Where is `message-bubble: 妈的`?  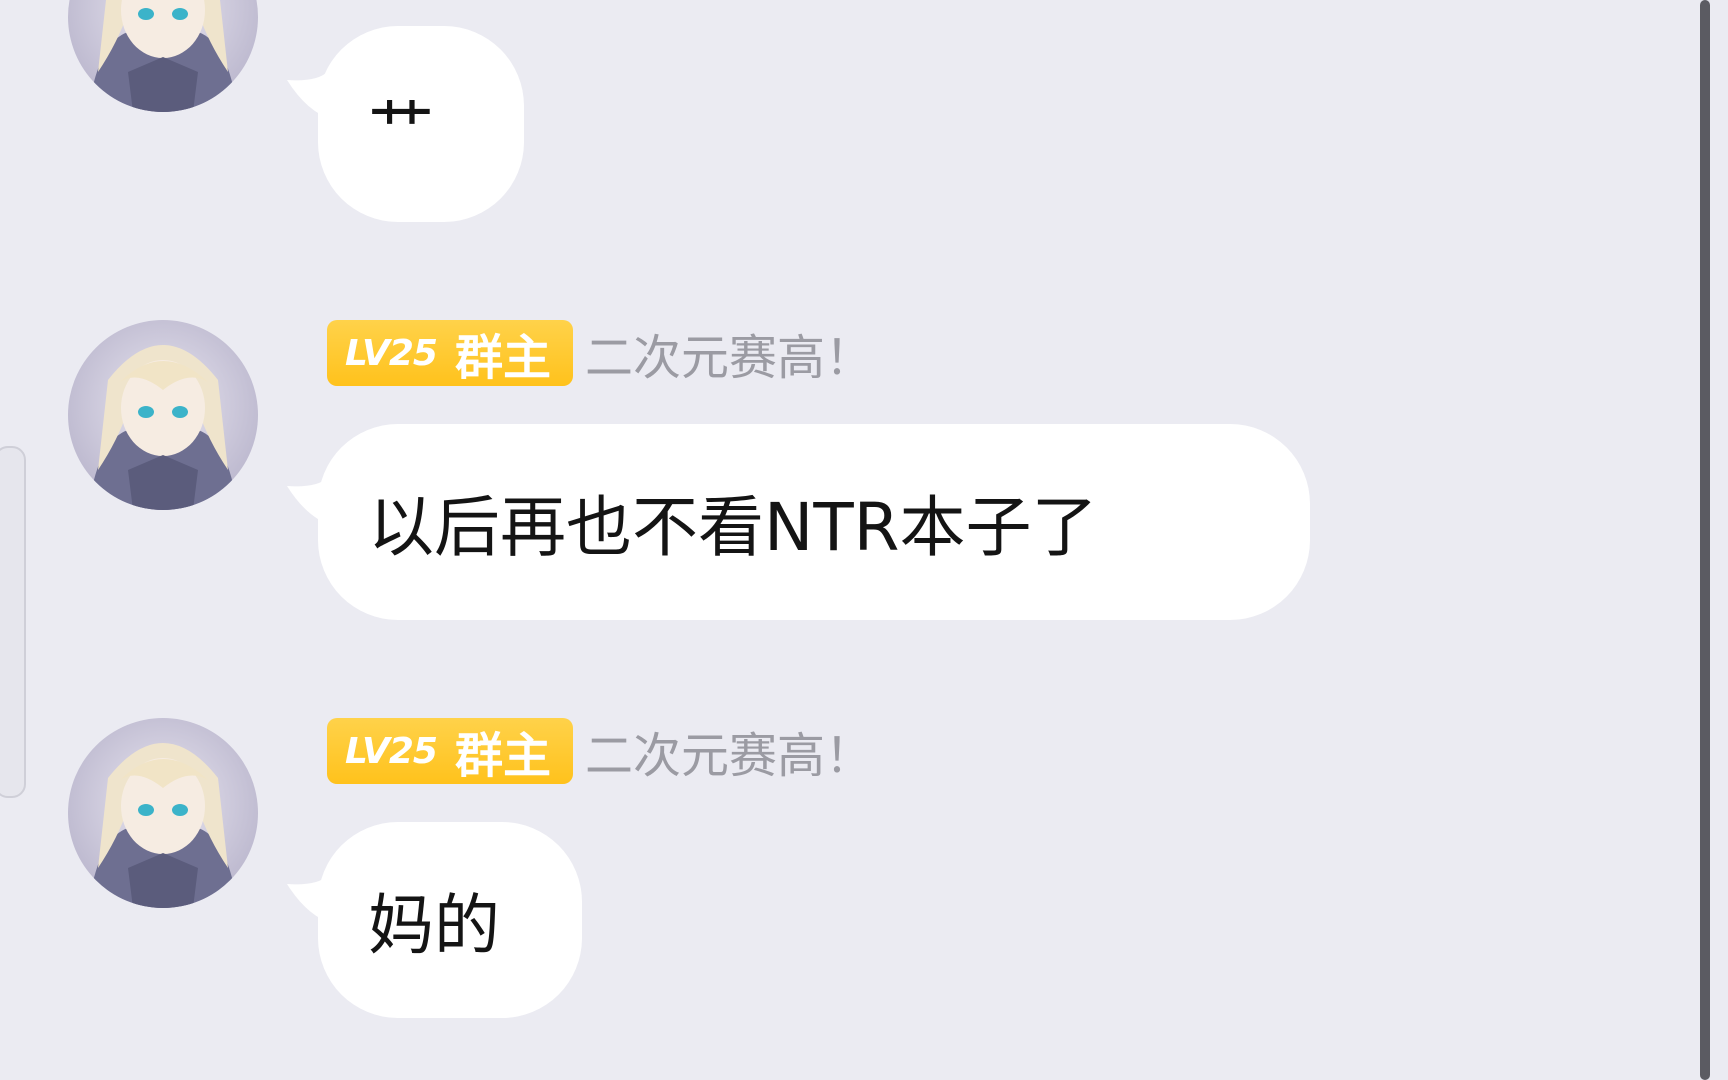
message-bubble: 妈的 is located at coordinates (450, 920).